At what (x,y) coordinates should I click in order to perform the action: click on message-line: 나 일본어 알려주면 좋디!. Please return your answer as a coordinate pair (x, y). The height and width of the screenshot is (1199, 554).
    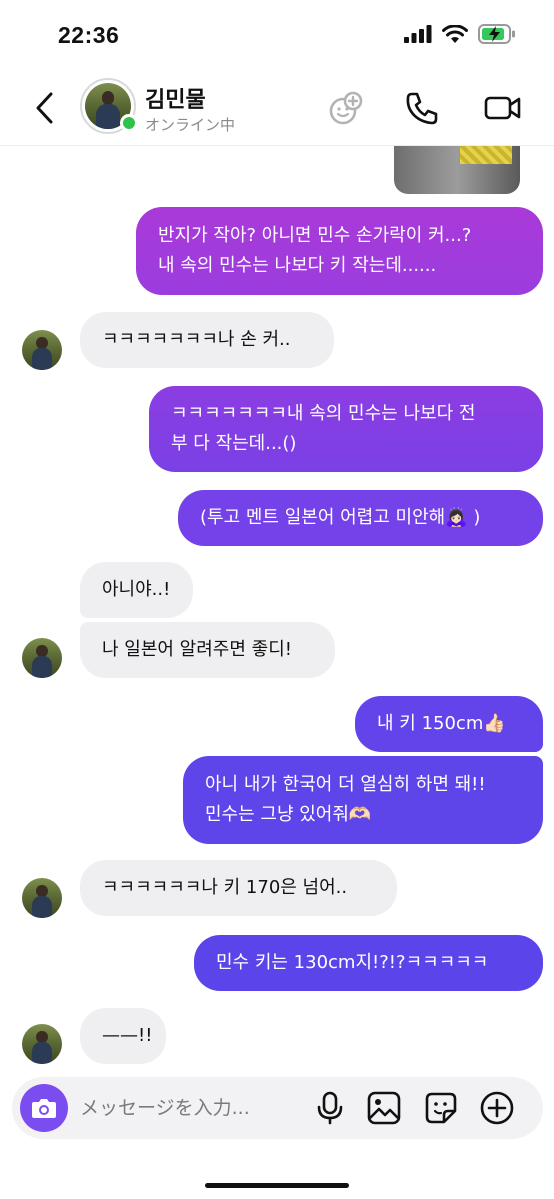
    Looking at the image, I should click on (197, 649).